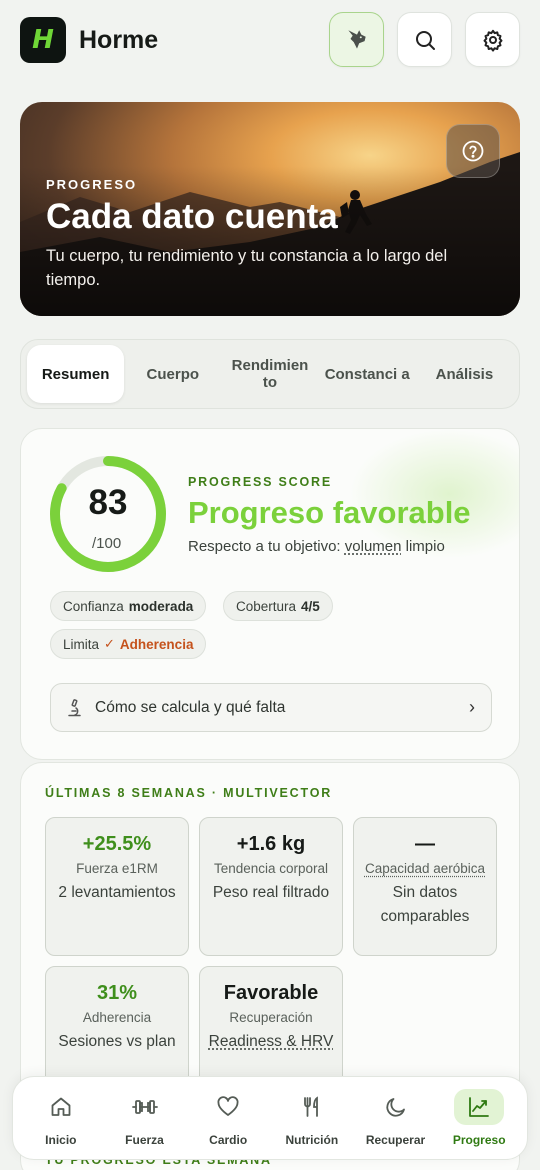 The image size is (540, 1170). I want to click on confidence-label: Confianza, so click(93, 606).